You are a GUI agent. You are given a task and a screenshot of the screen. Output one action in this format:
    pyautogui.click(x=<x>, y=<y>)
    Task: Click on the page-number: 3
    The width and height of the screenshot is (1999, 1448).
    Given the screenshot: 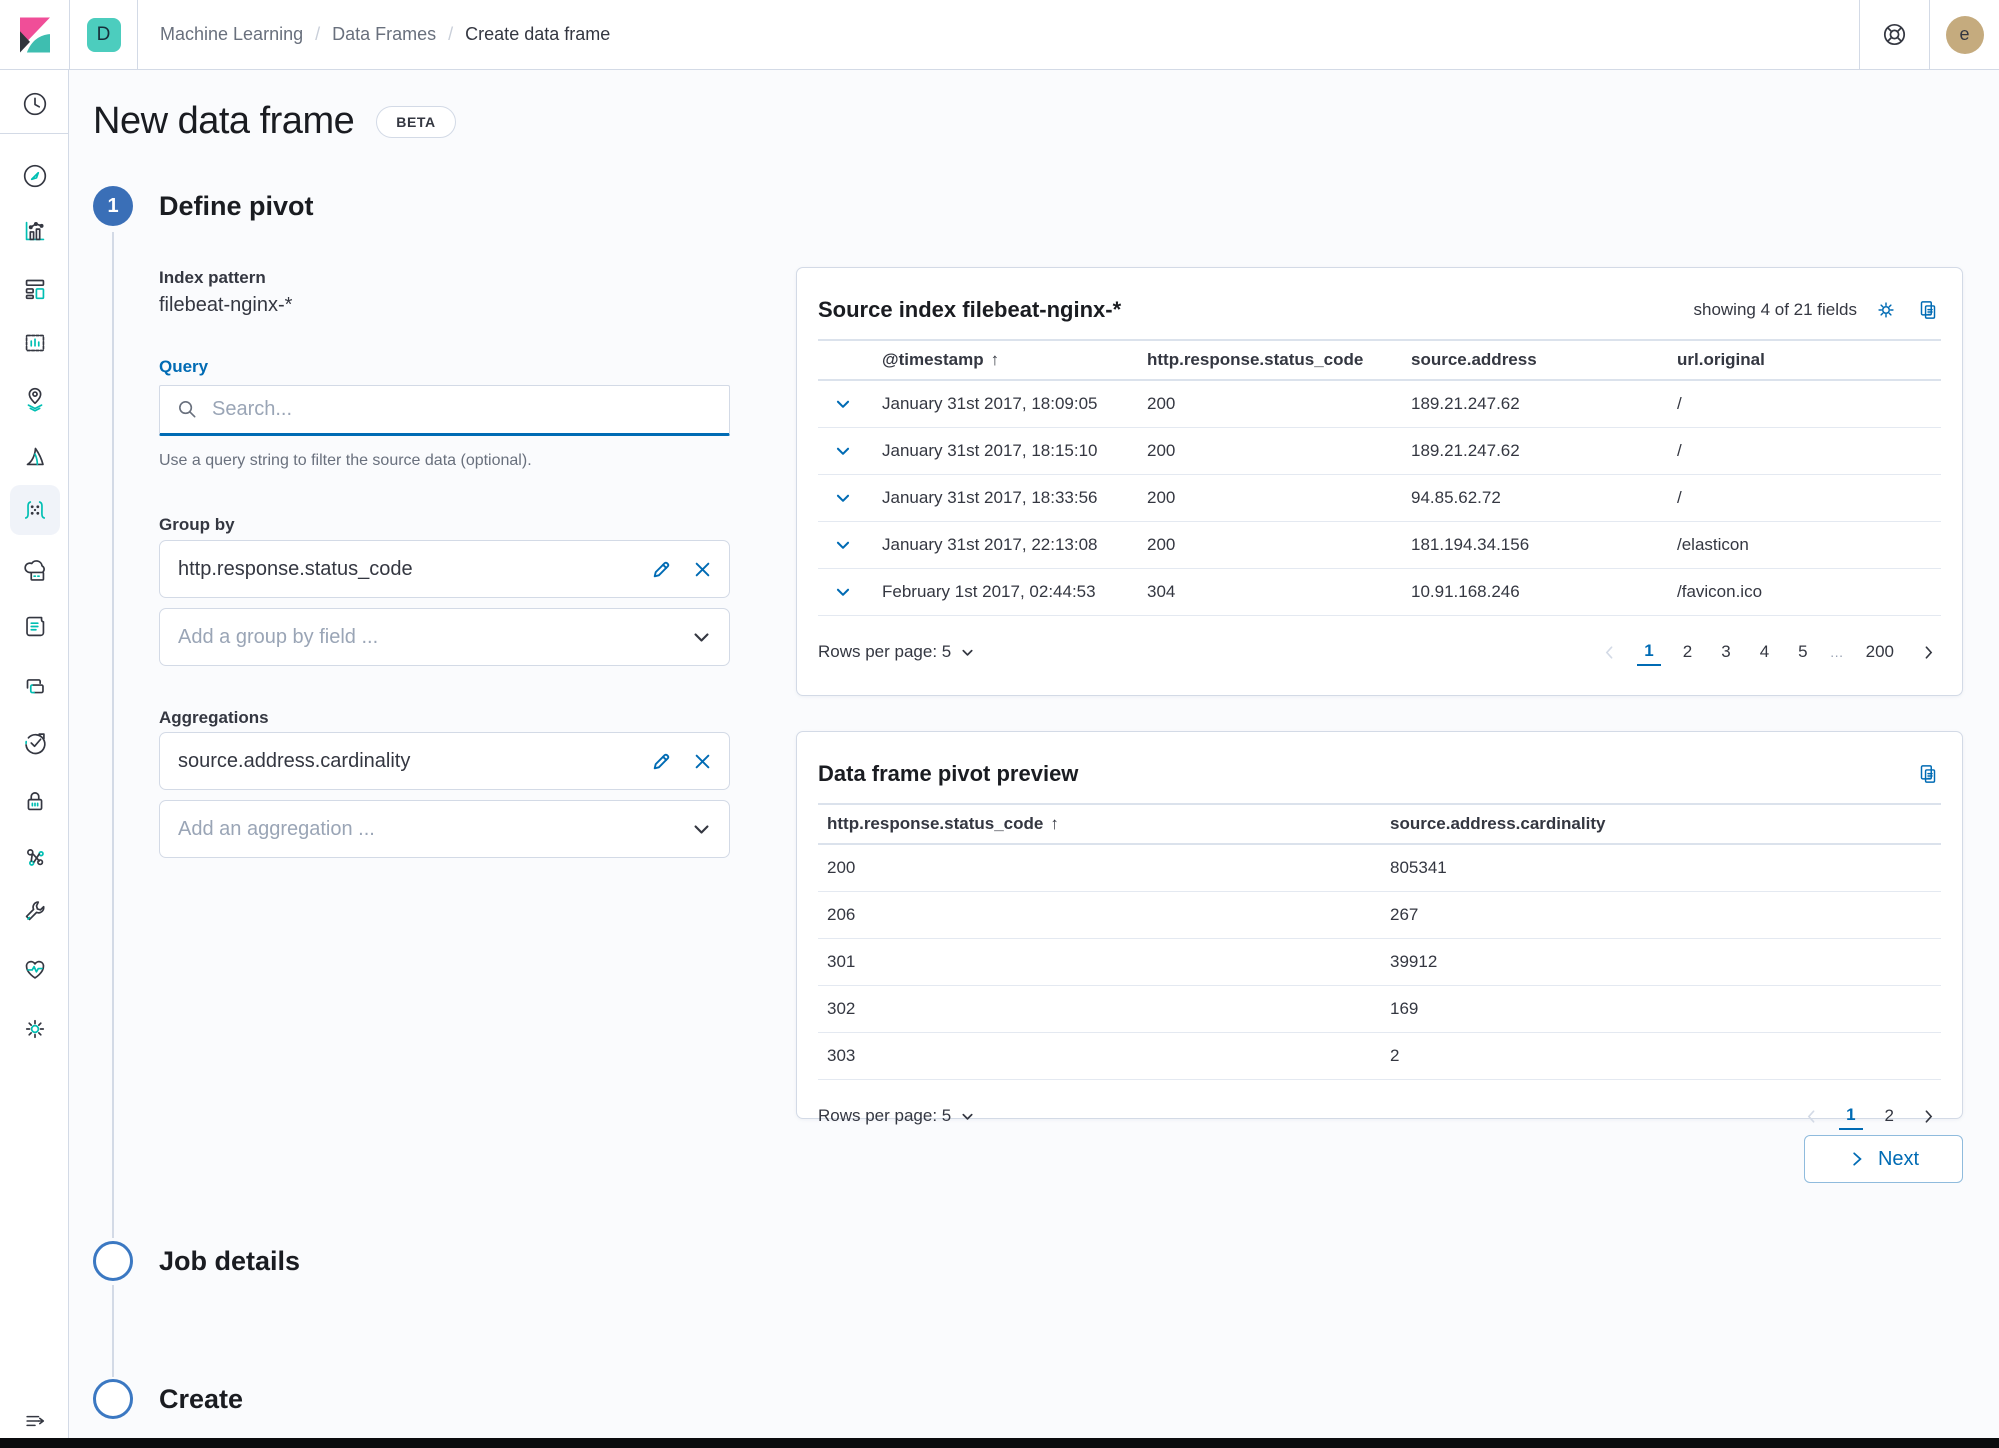 What is the action you would take?
    pyautogui.click(x=1725, y=652)
    